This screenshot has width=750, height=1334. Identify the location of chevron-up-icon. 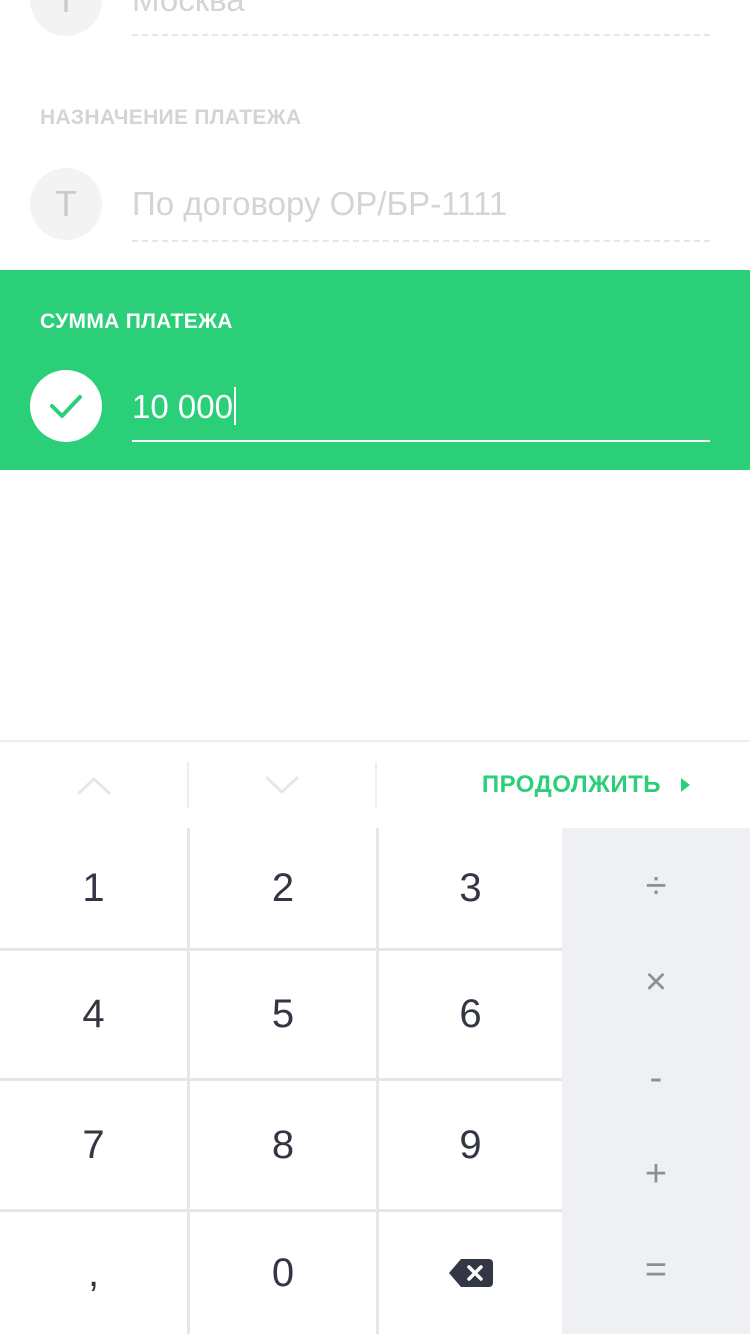
(94, 786).